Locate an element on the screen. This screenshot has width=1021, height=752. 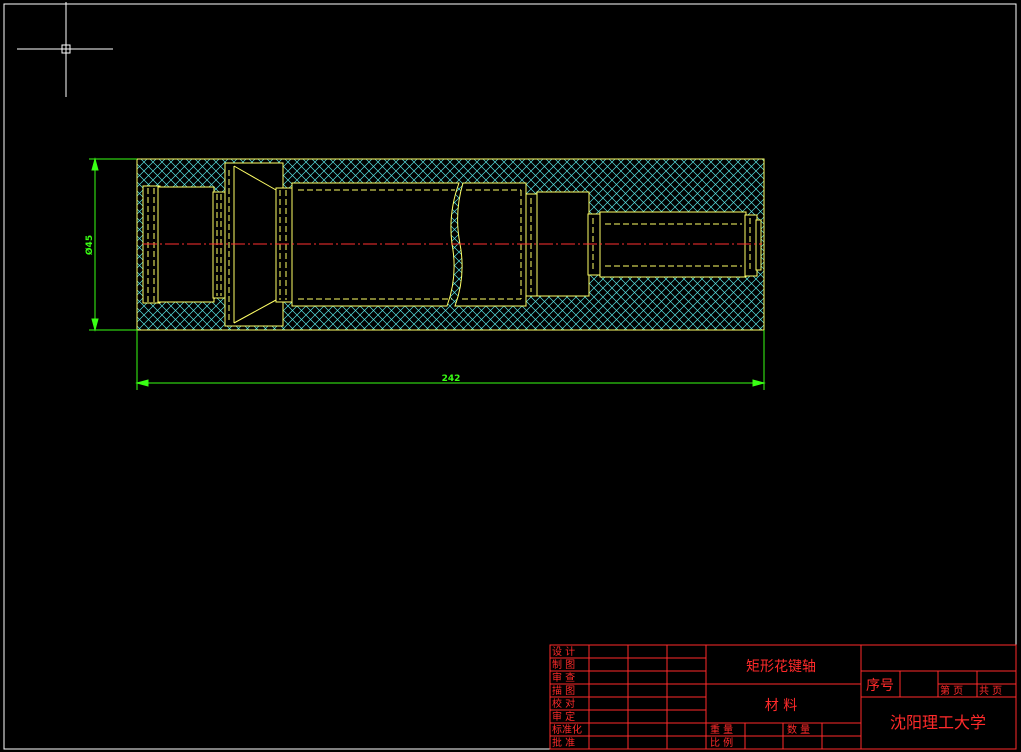
total-label: 共 页 is located at coordinates (990, 691).